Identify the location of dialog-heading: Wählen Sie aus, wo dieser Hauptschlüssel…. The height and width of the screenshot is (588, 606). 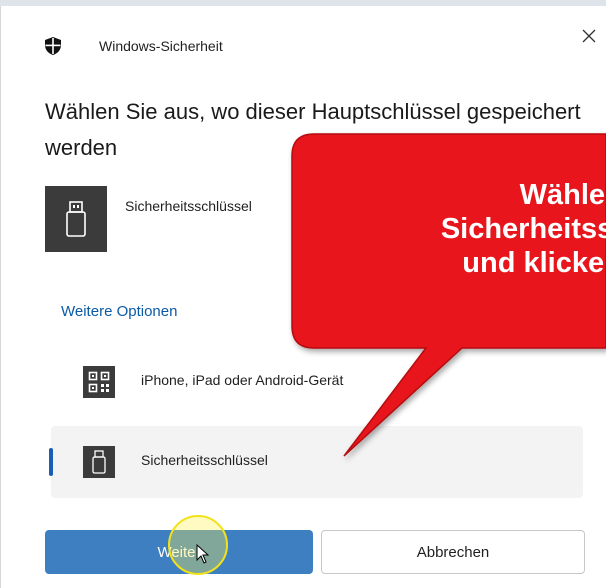
(313, 129).